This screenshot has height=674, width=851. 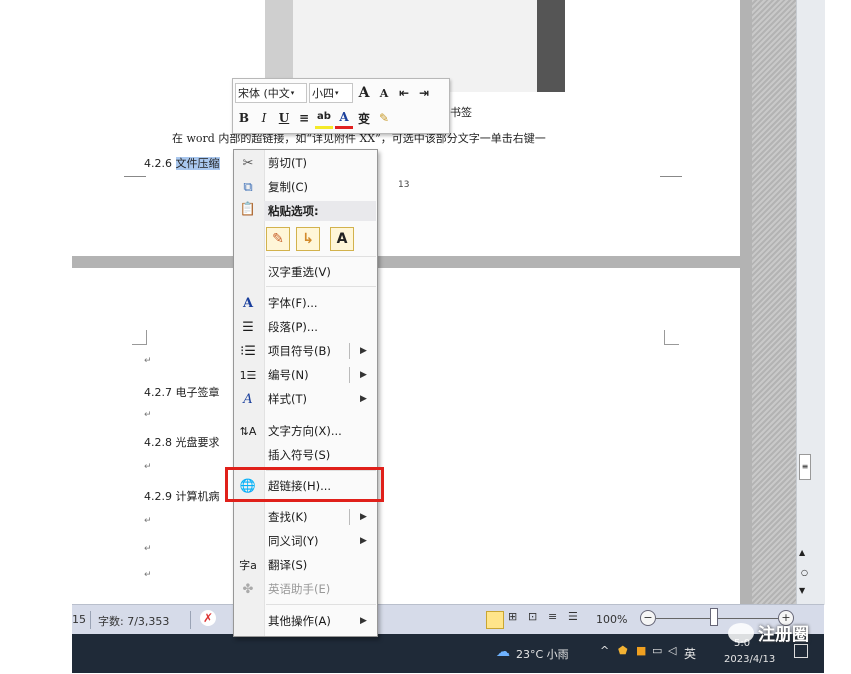 I want to click on word-count: 字数: 7/3,353, so click(x=133, y=621).